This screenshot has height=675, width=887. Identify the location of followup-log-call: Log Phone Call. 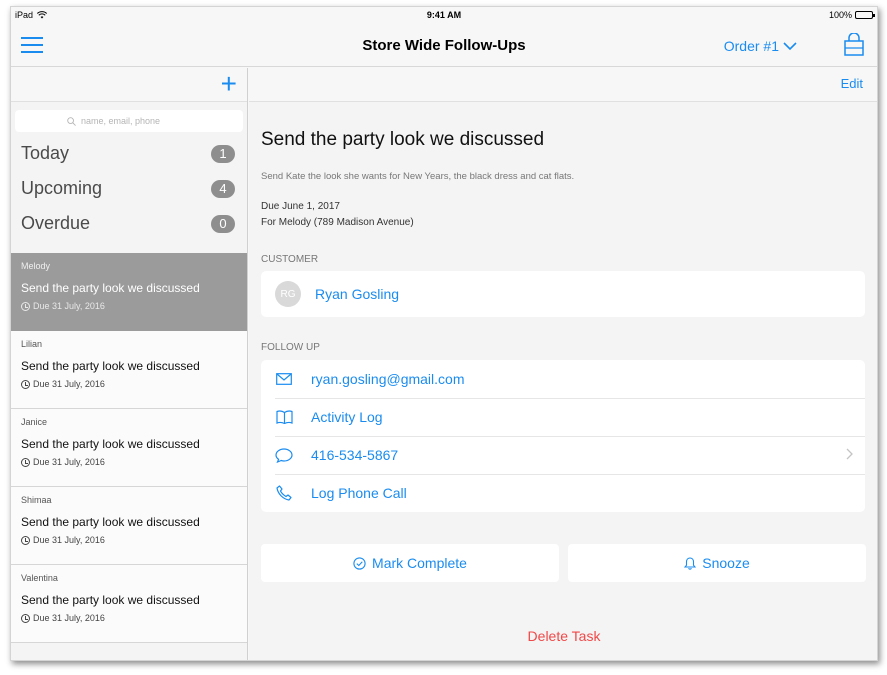
(563, 493).